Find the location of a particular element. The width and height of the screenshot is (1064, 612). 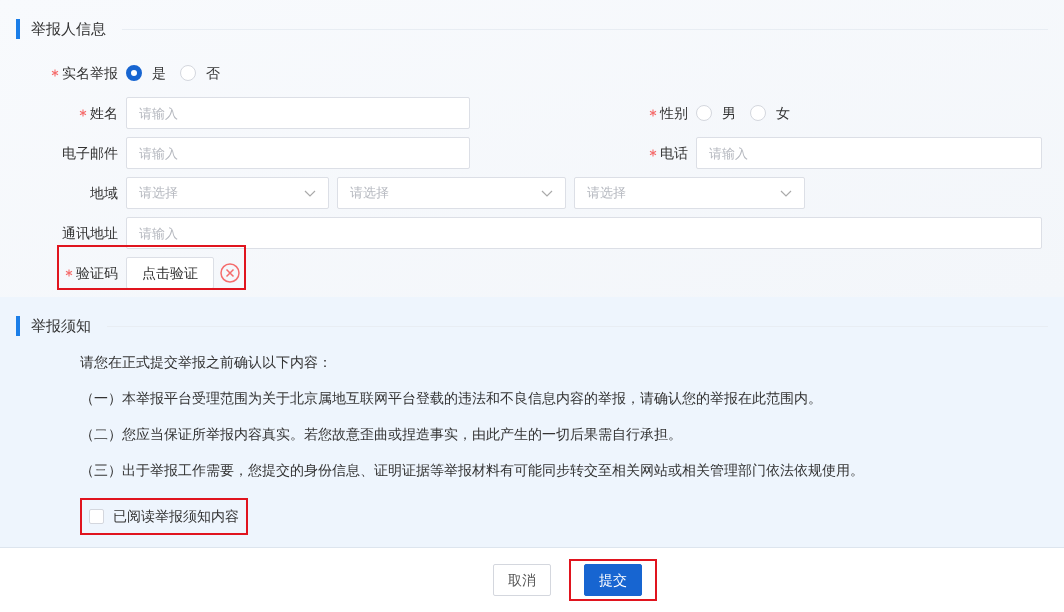

notice-item: （一）本举报平台受理范围为关于北京属地互联网平台登载的违法和不良信息内容的举报，请确认您的举报在此范围内。 is located at coordinates (451, 399).